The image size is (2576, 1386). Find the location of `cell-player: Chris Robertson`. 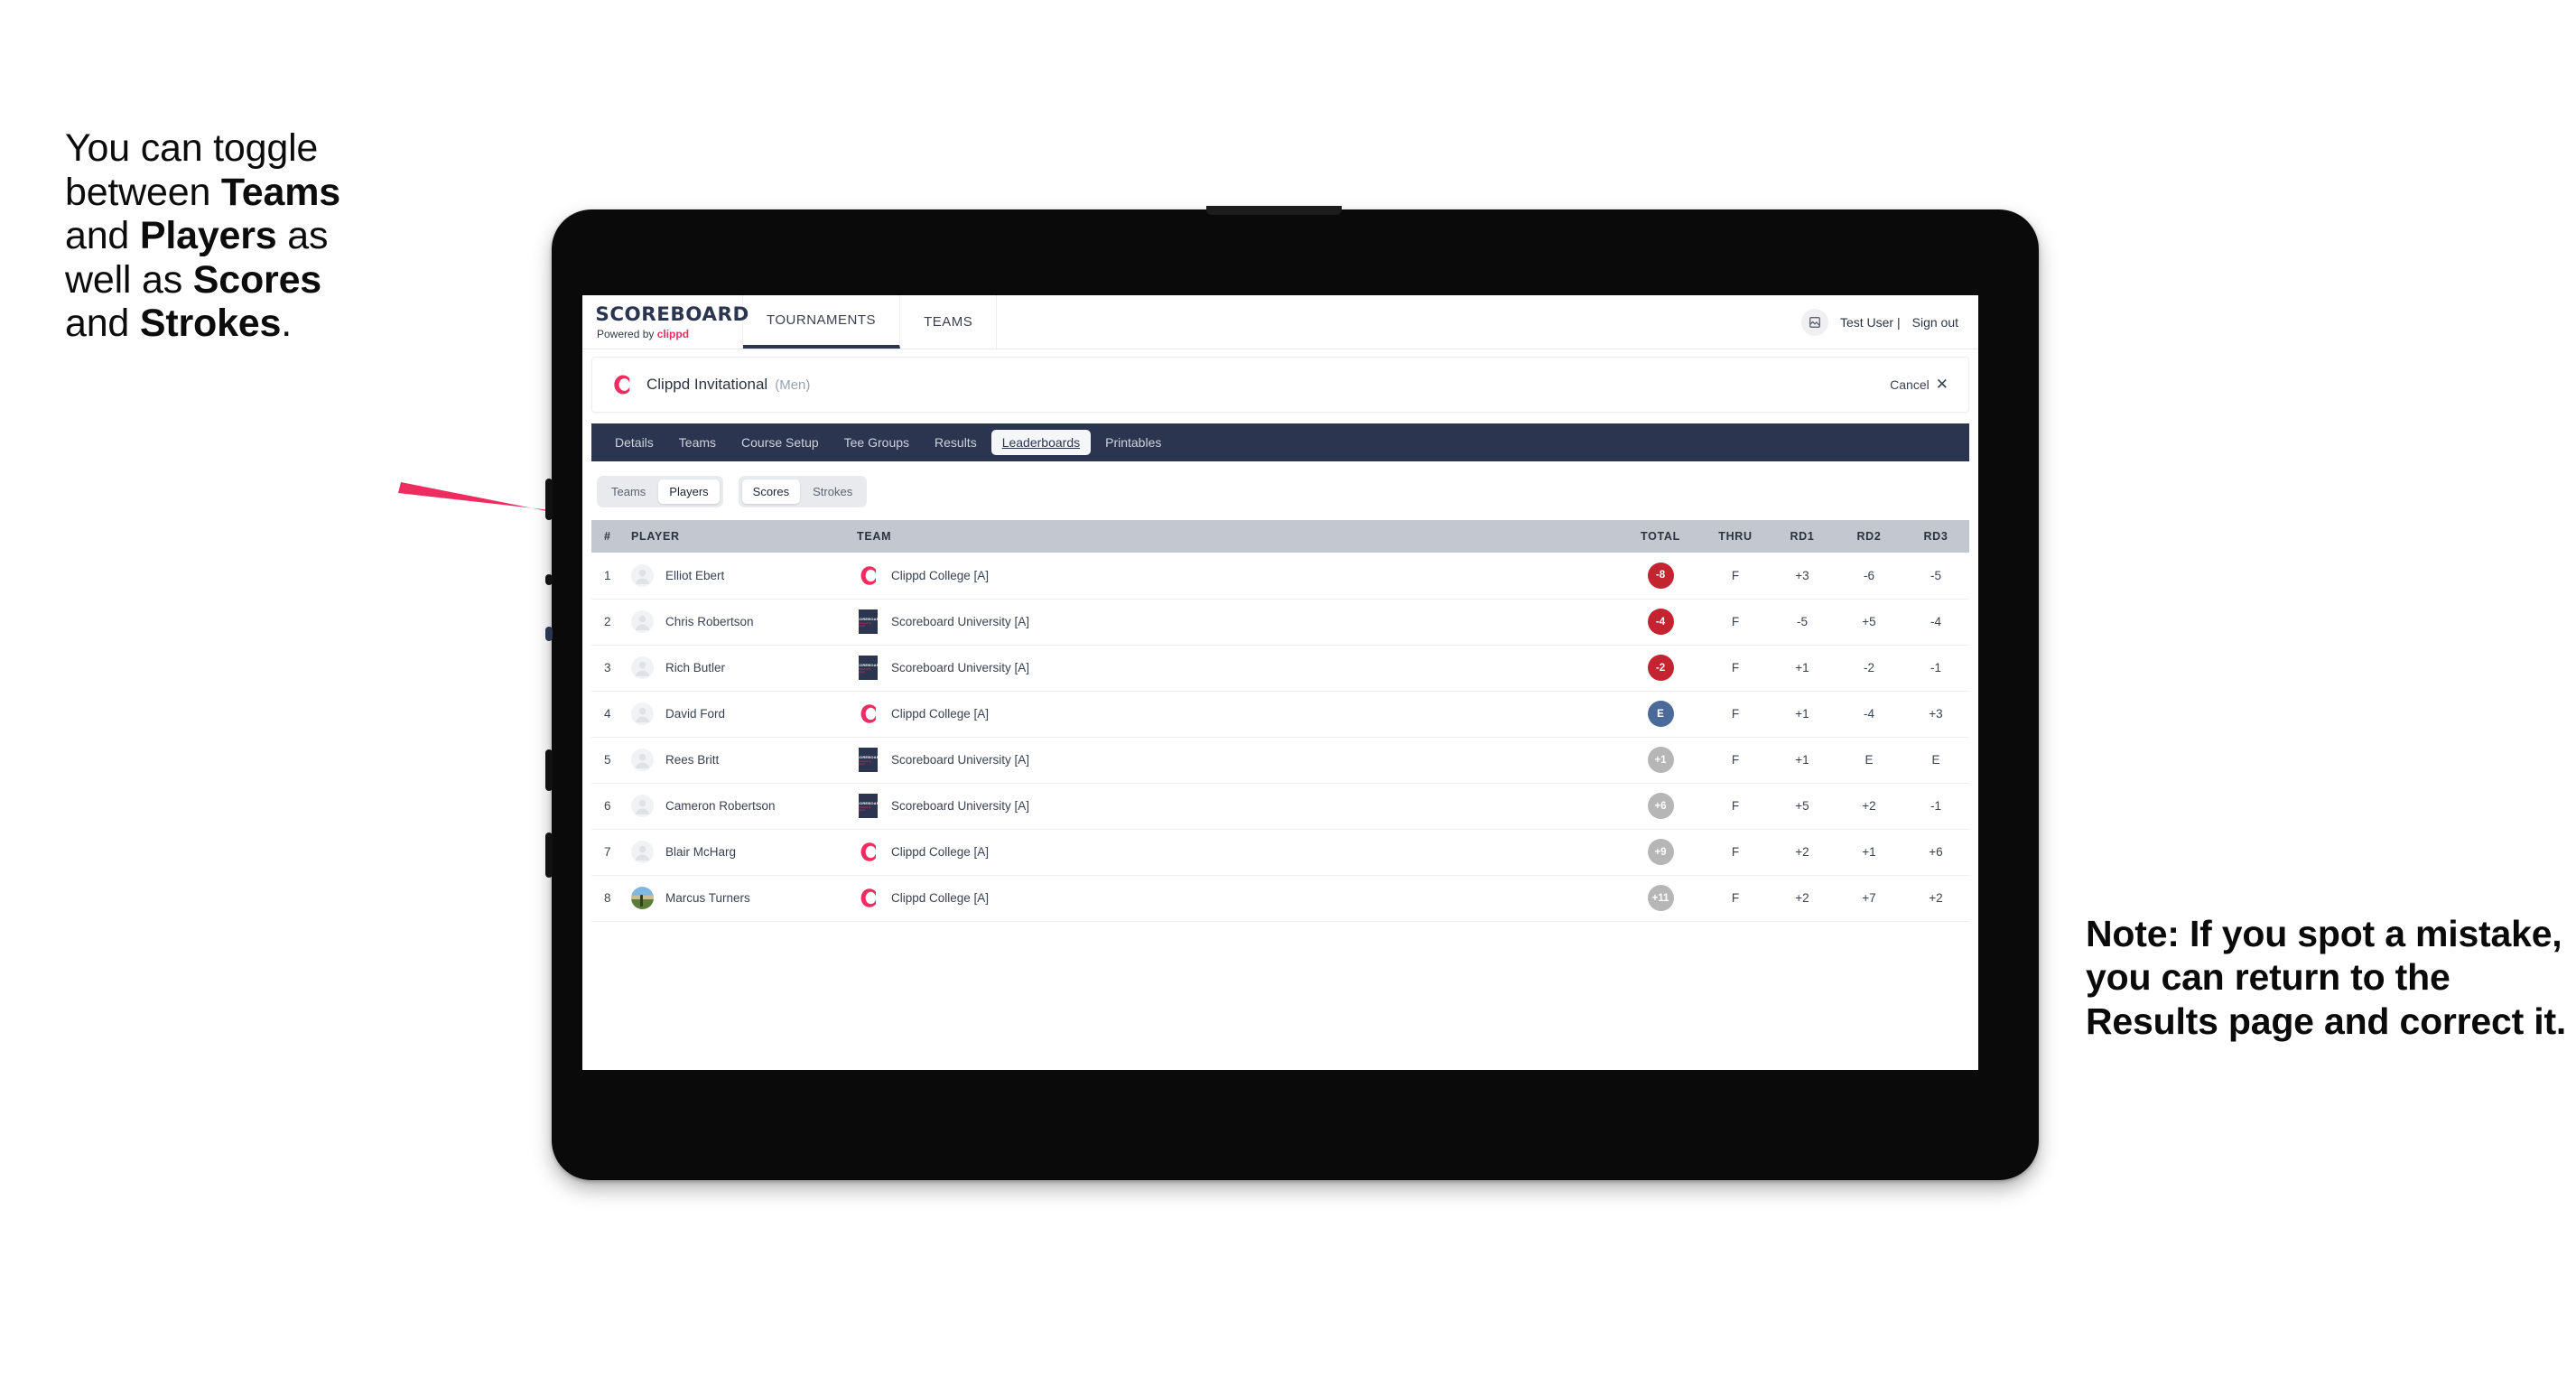

cell-player: Chris Robertson is located at coordinates (744, 622).